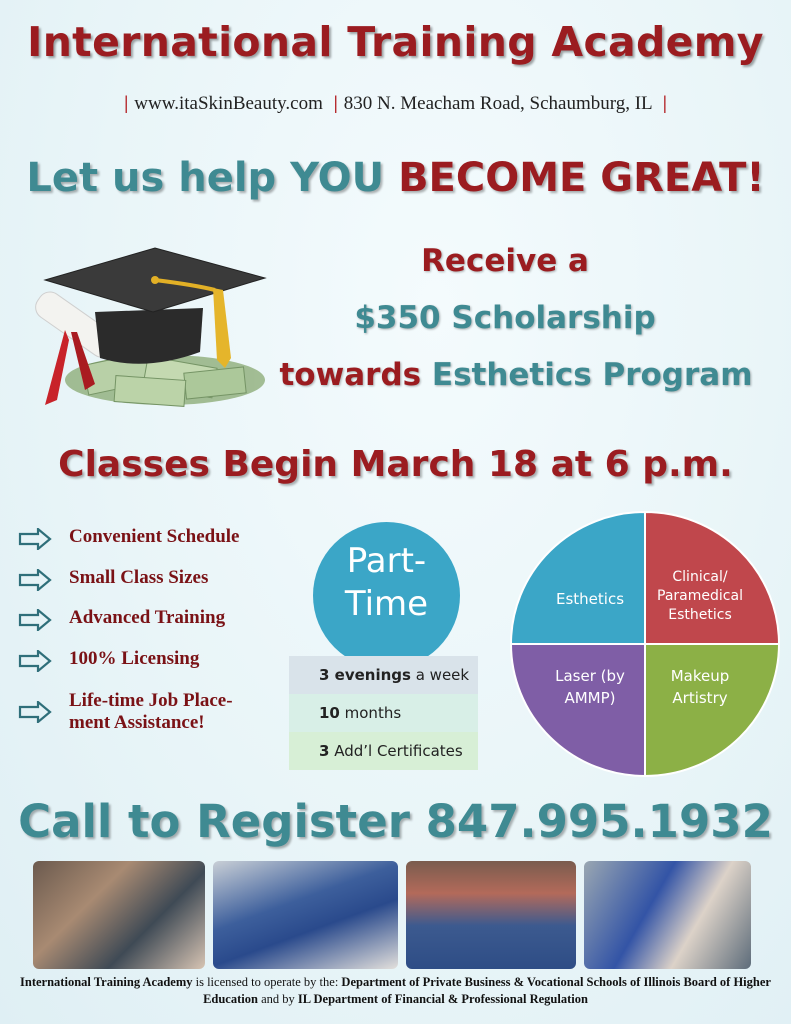 Image resolution: width=791 pixels, height=1024 pixels. Describe the element at coordinates (581, 178) in the screenshot. I see `headline-part2: BECOME GREAT!` at that location.